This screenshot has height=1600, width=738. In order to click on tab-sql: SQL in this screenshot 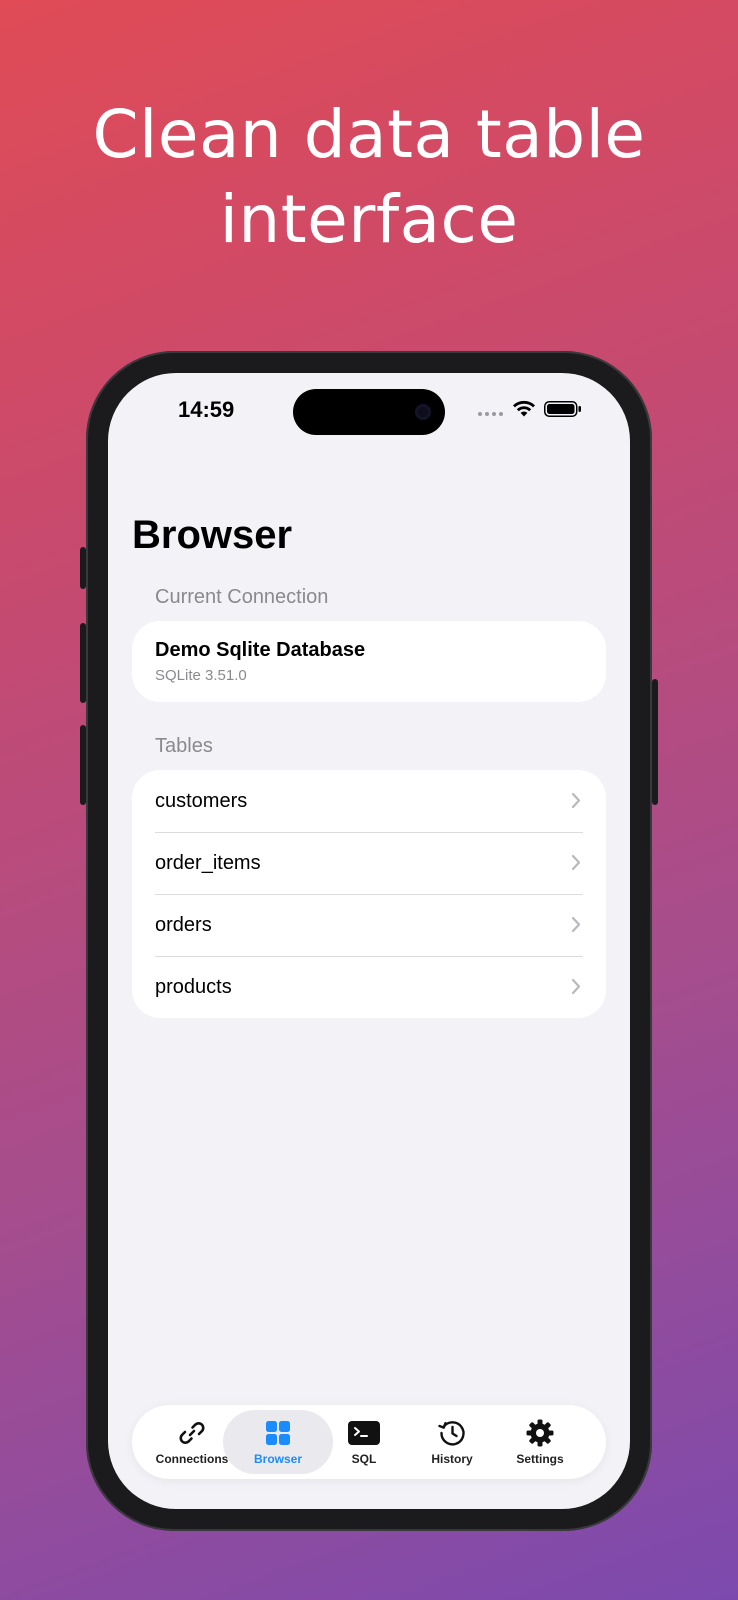, I will do `click(364, 1442)`.